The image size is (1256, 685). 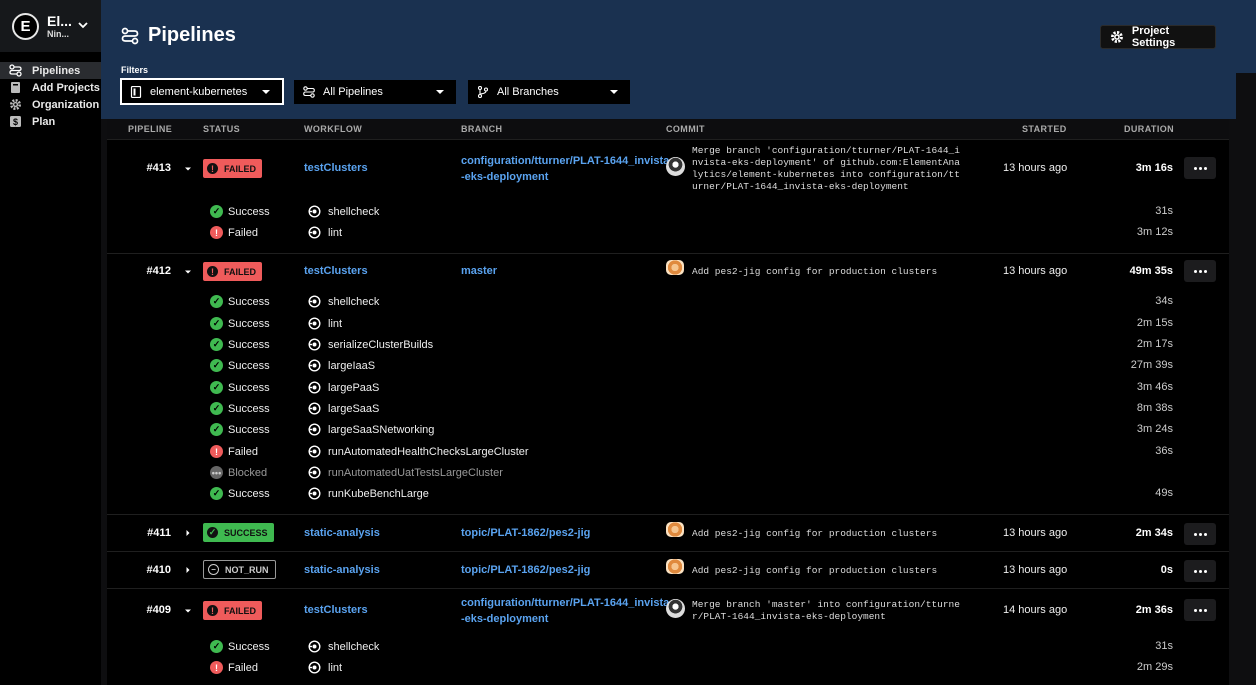 What do you see at coordinates (375, 92) in the screenshot?
I see `pipelines-filter-select: All Pipelines` at bounding box center [375, 92].